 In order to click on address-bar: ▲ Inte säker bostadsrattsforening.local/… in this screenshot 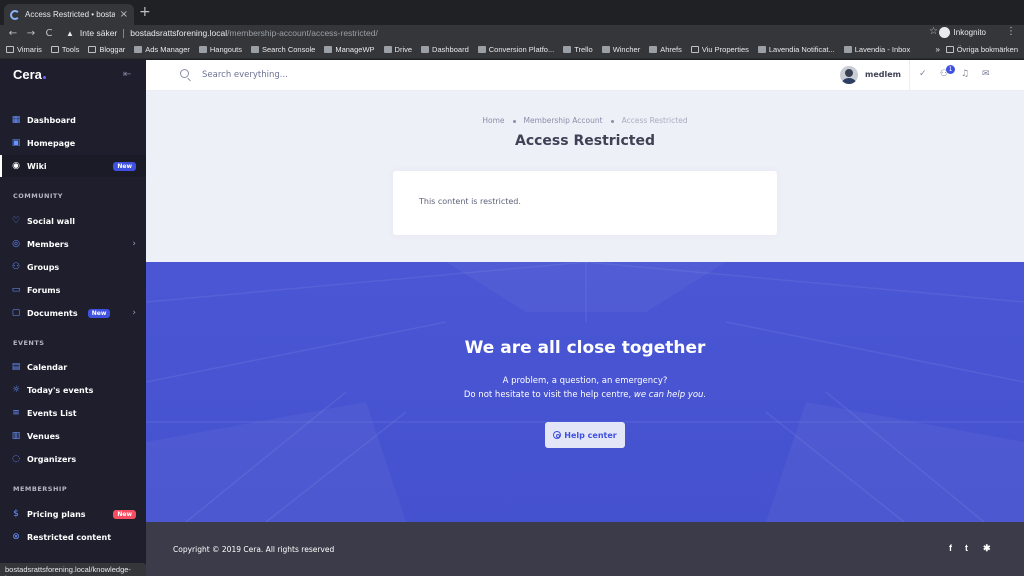, I will do `click(222, 33)`.